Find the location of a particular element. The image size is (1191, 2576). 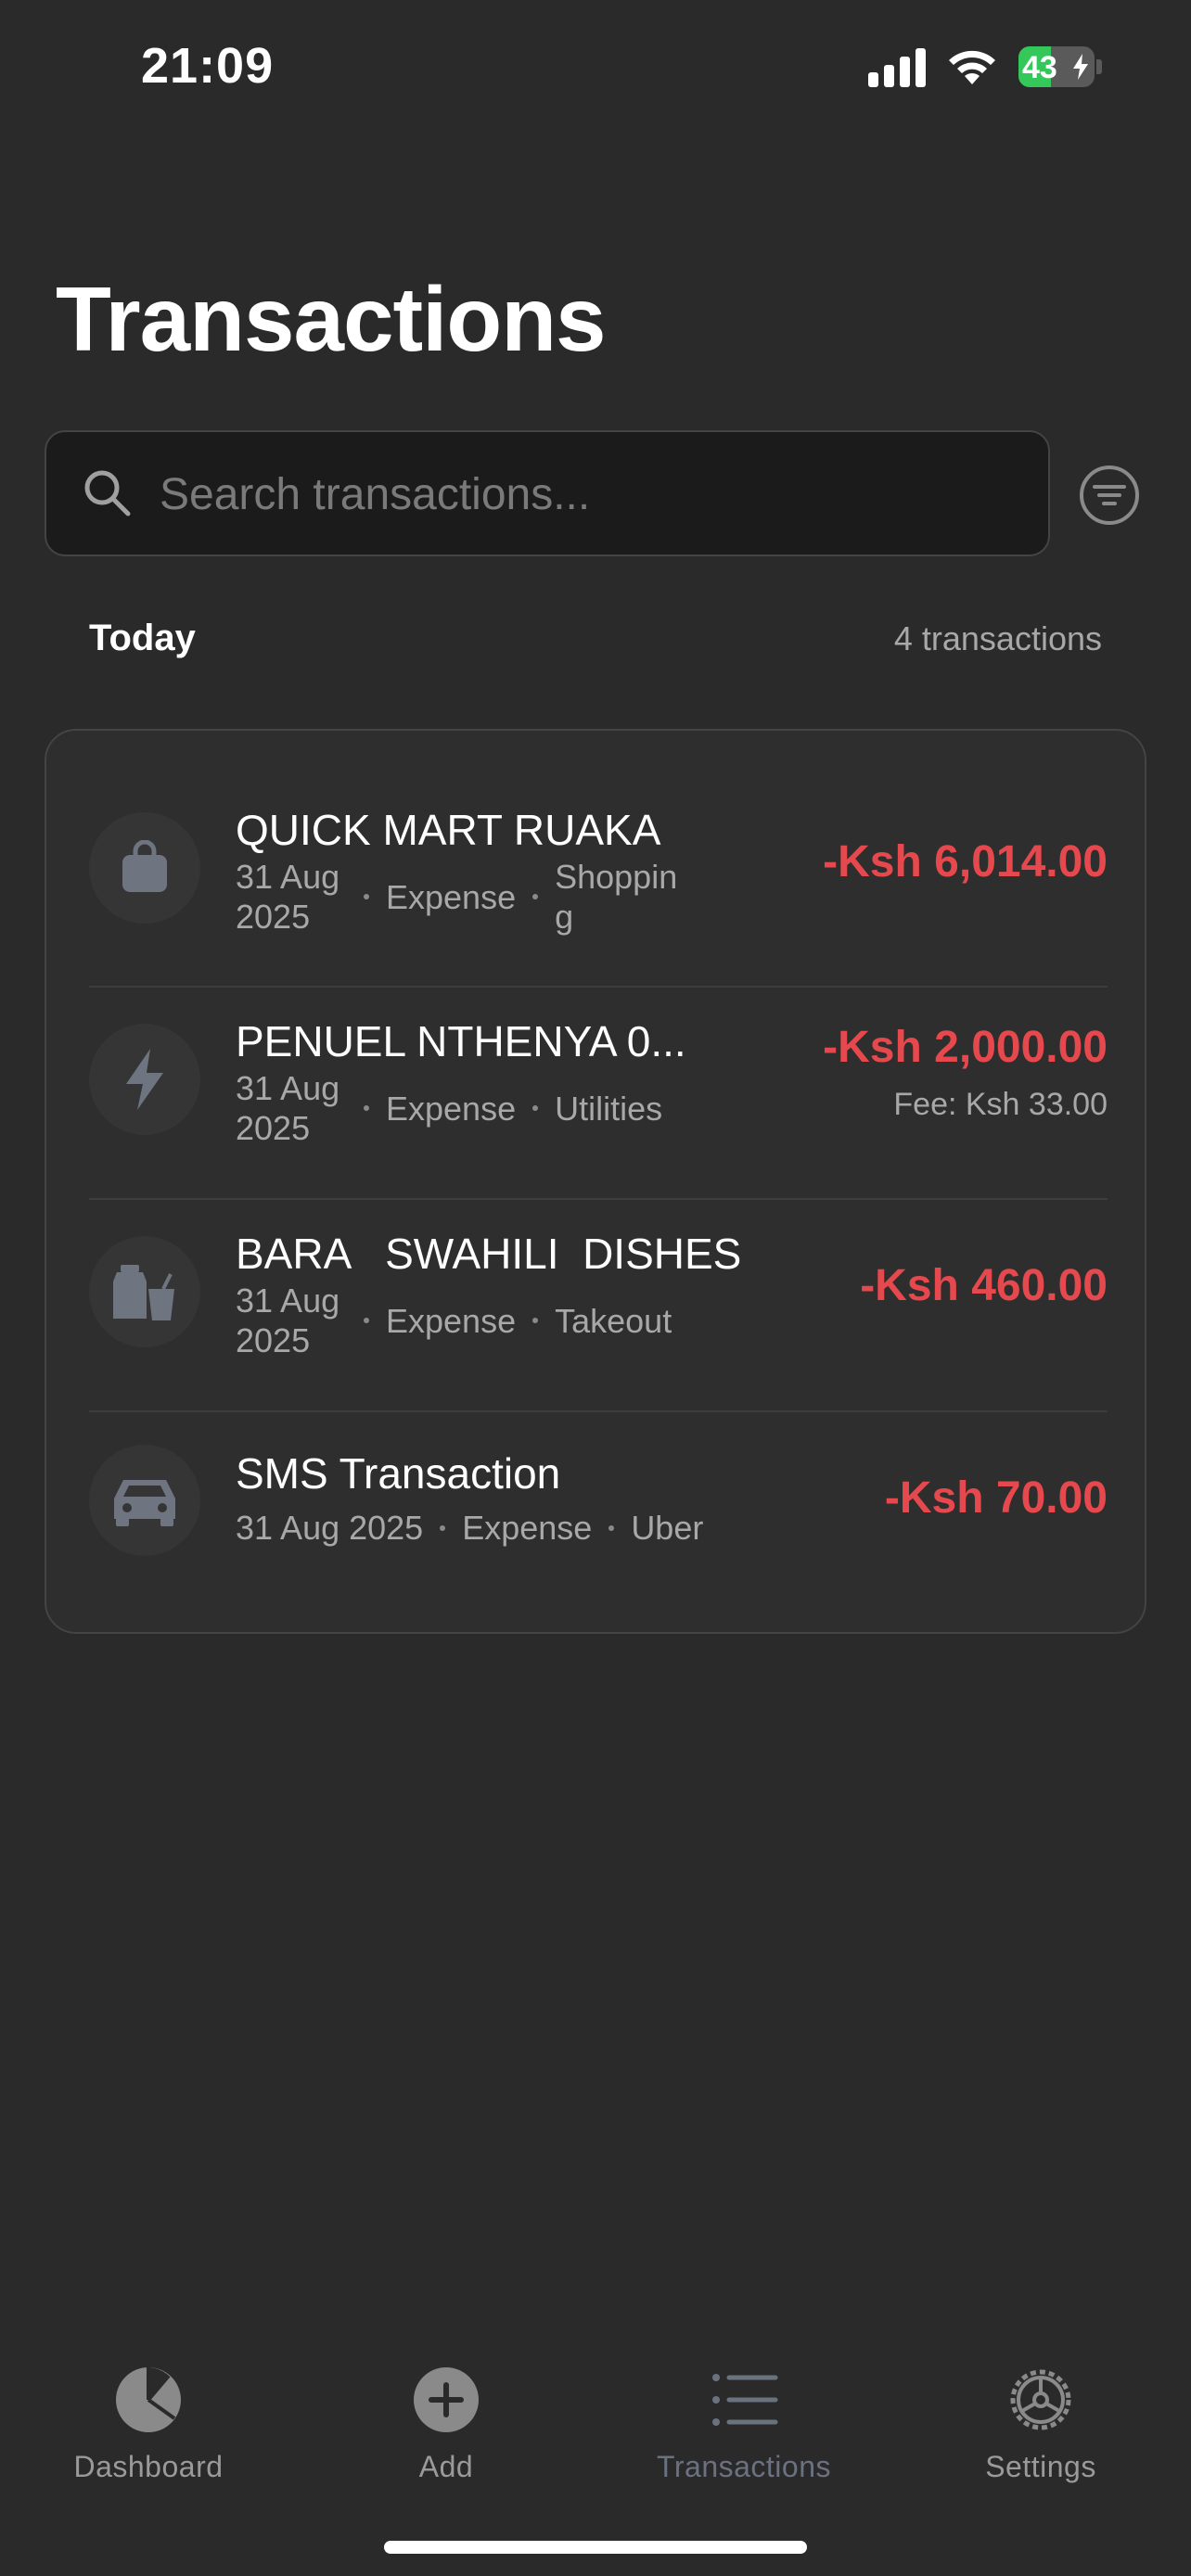

status-icons: 43 is located at coordinates (985, 66).